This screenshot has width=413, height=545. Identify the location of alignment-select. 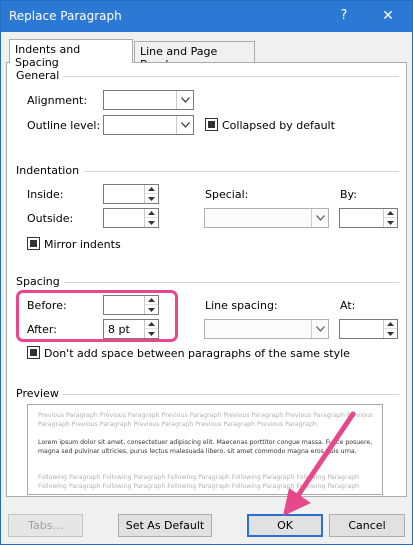
(148, 100).